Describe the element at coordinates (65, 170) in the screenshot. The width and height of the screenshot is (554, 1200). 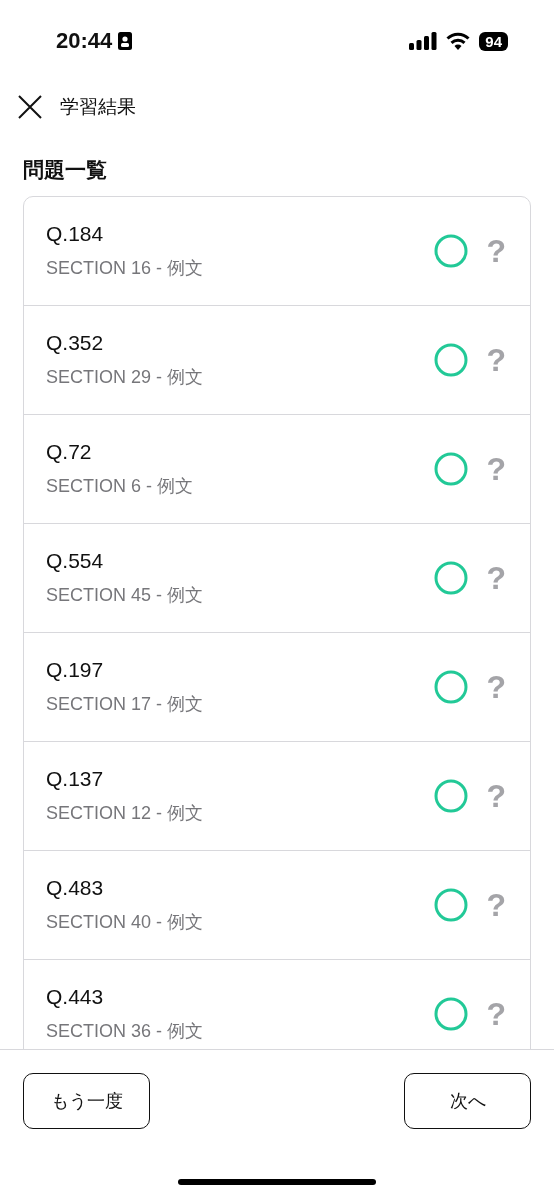
I see `section-title: 問題一覧` at that location.